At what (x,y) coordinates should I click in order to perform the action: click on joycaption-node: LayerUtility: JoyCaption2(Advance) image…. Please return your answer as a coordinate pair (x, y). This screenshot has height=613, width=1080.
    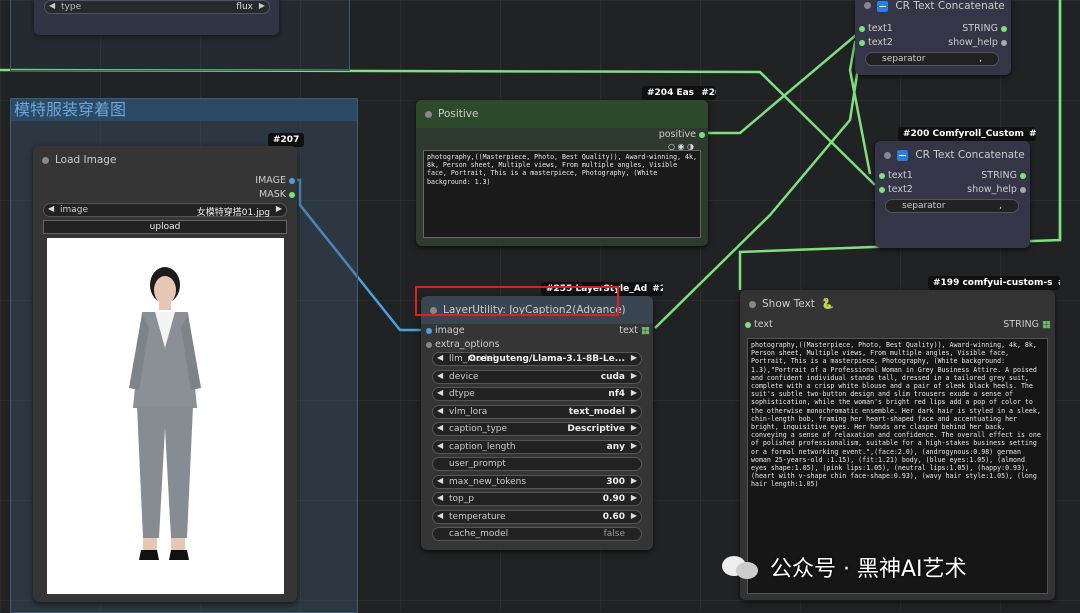
    Looking at the image, I should click on (537, 423).